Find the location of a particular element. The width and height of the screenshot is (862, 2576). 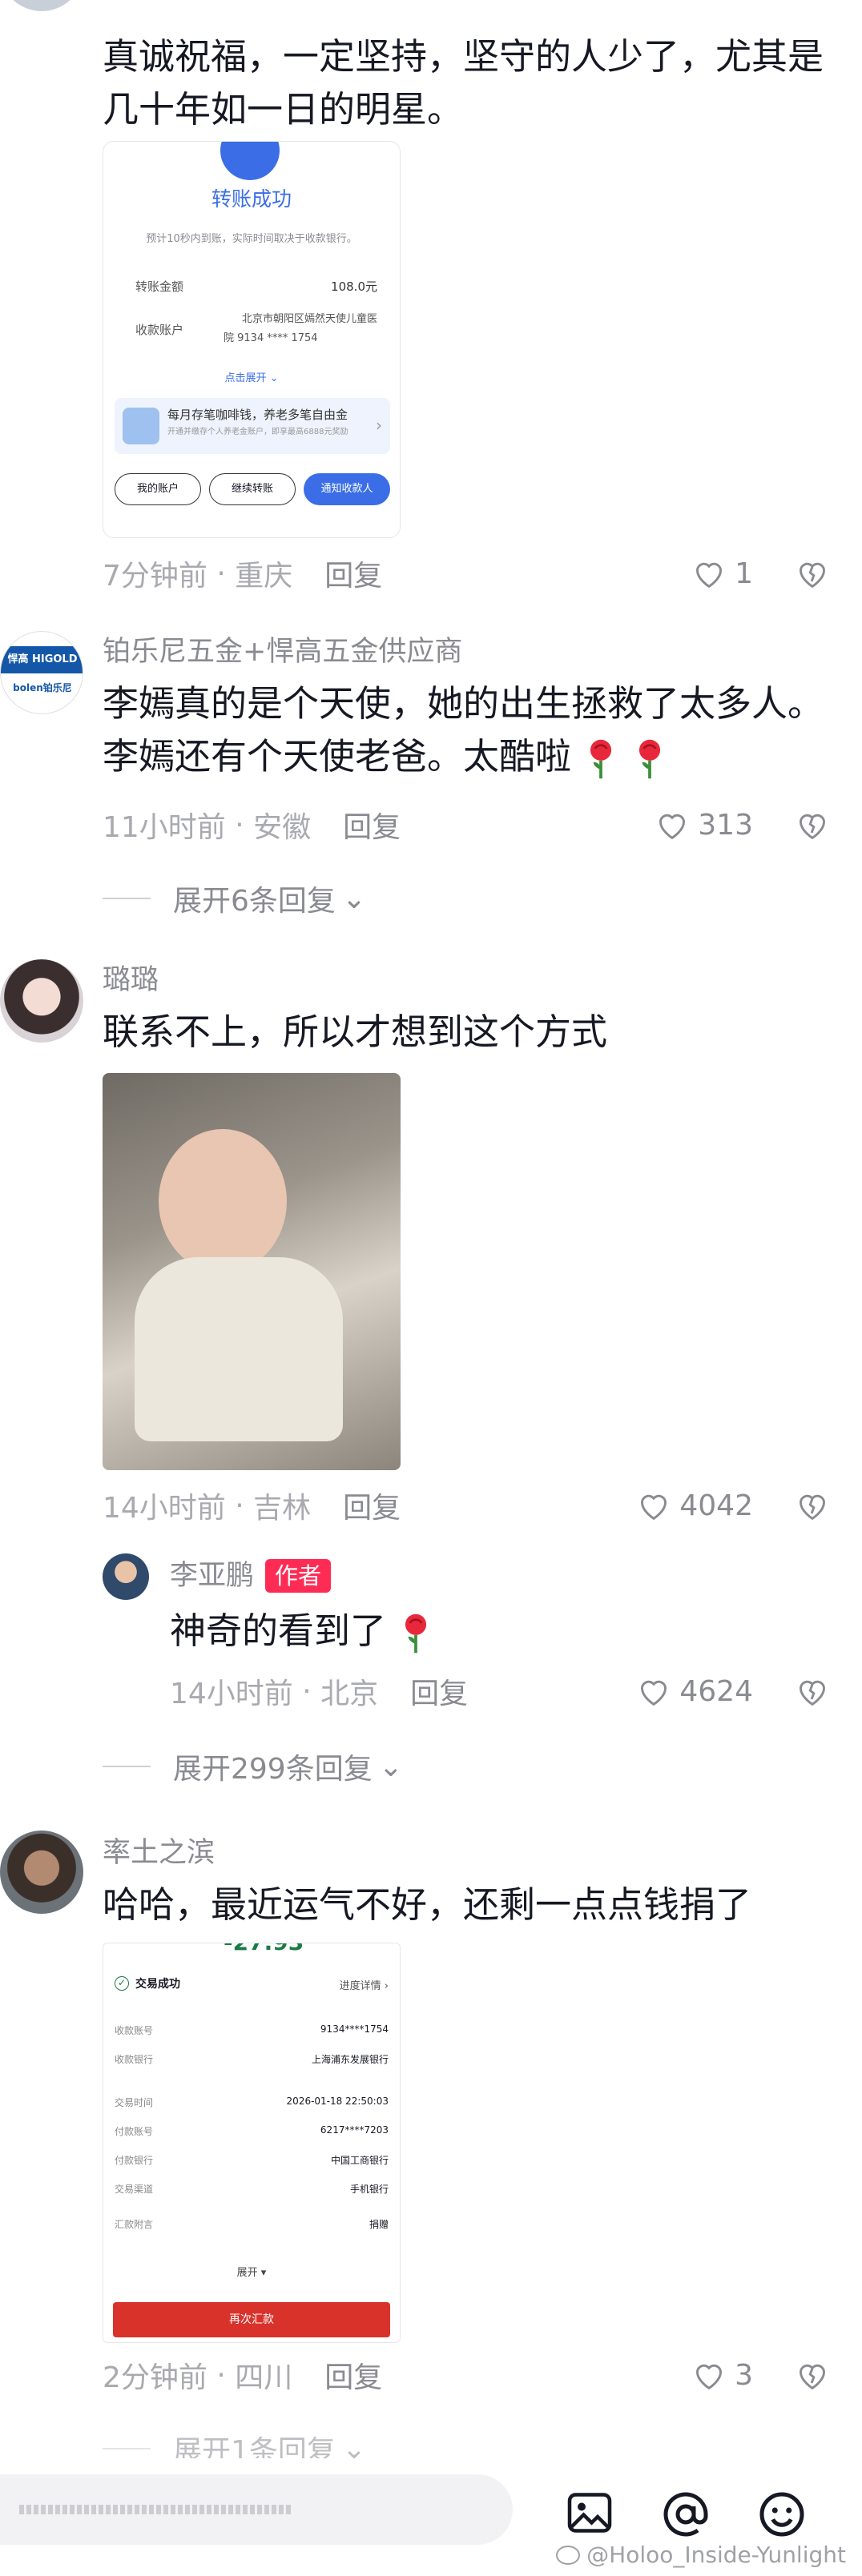

like-button: 1 is located at coordinates (722, 573).